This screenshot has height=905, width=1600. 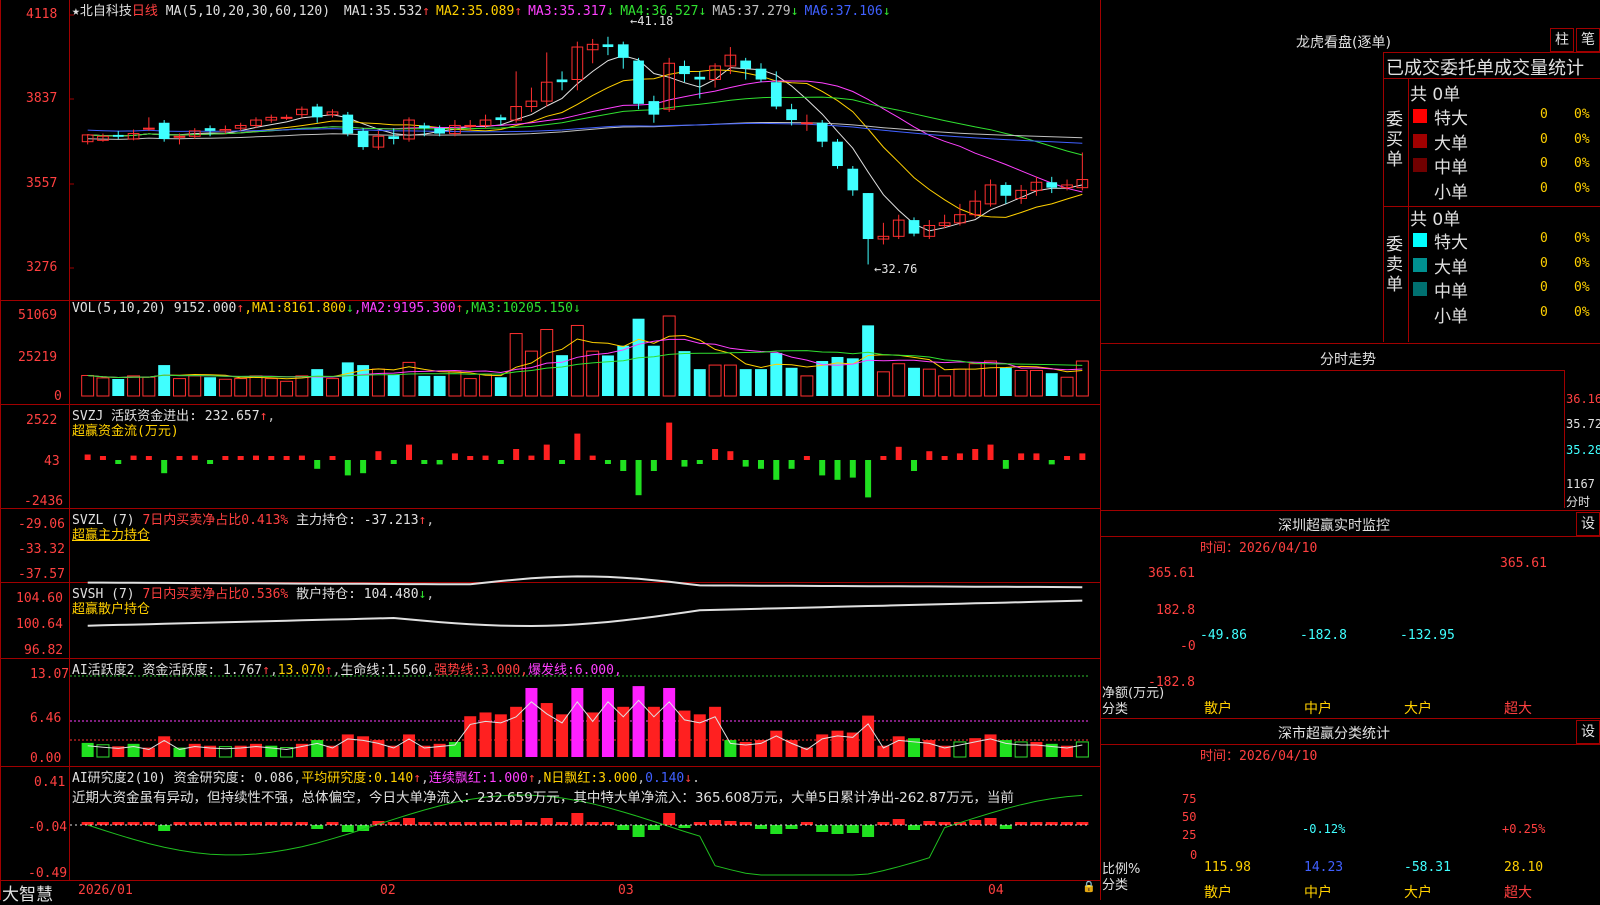 I want to click on ai-active-tick: 13.07, so click(x=50, y=674).